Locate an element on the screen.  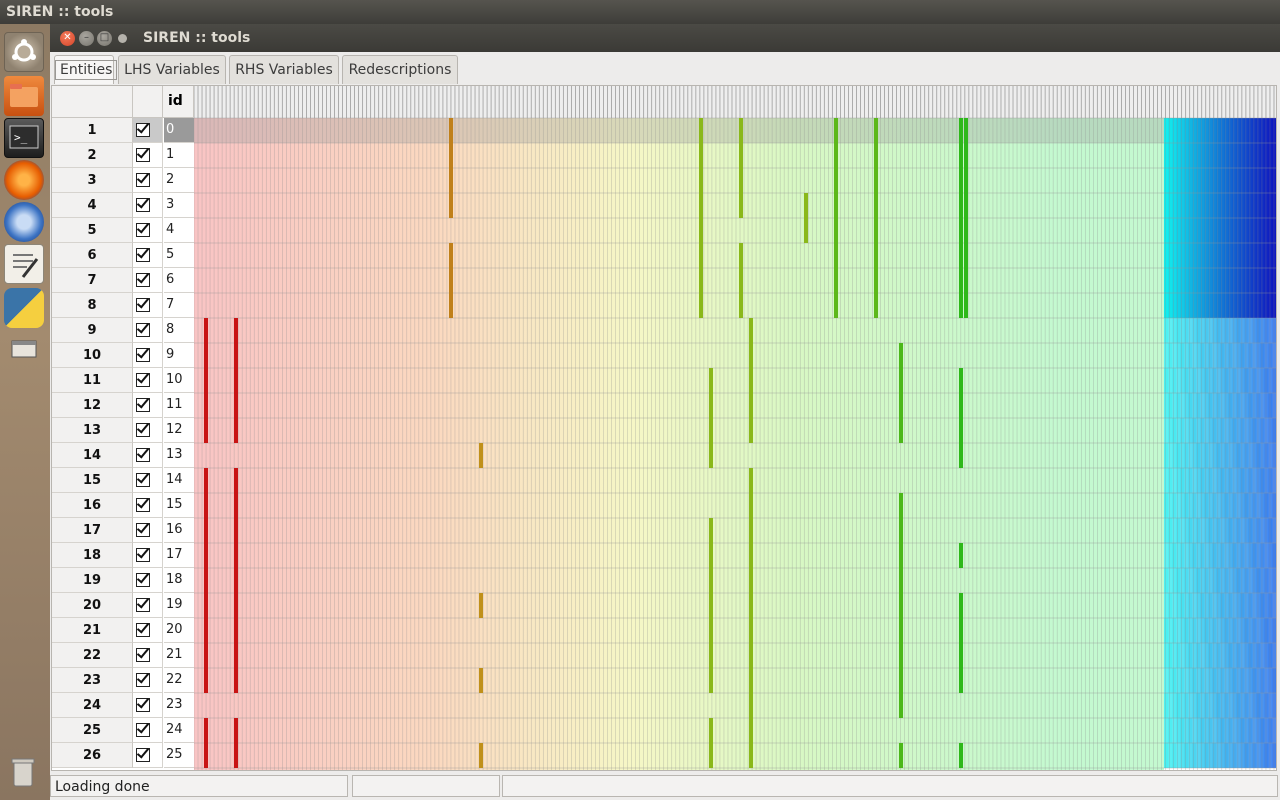
row-header: 21 is located at coordinates (92, 630).